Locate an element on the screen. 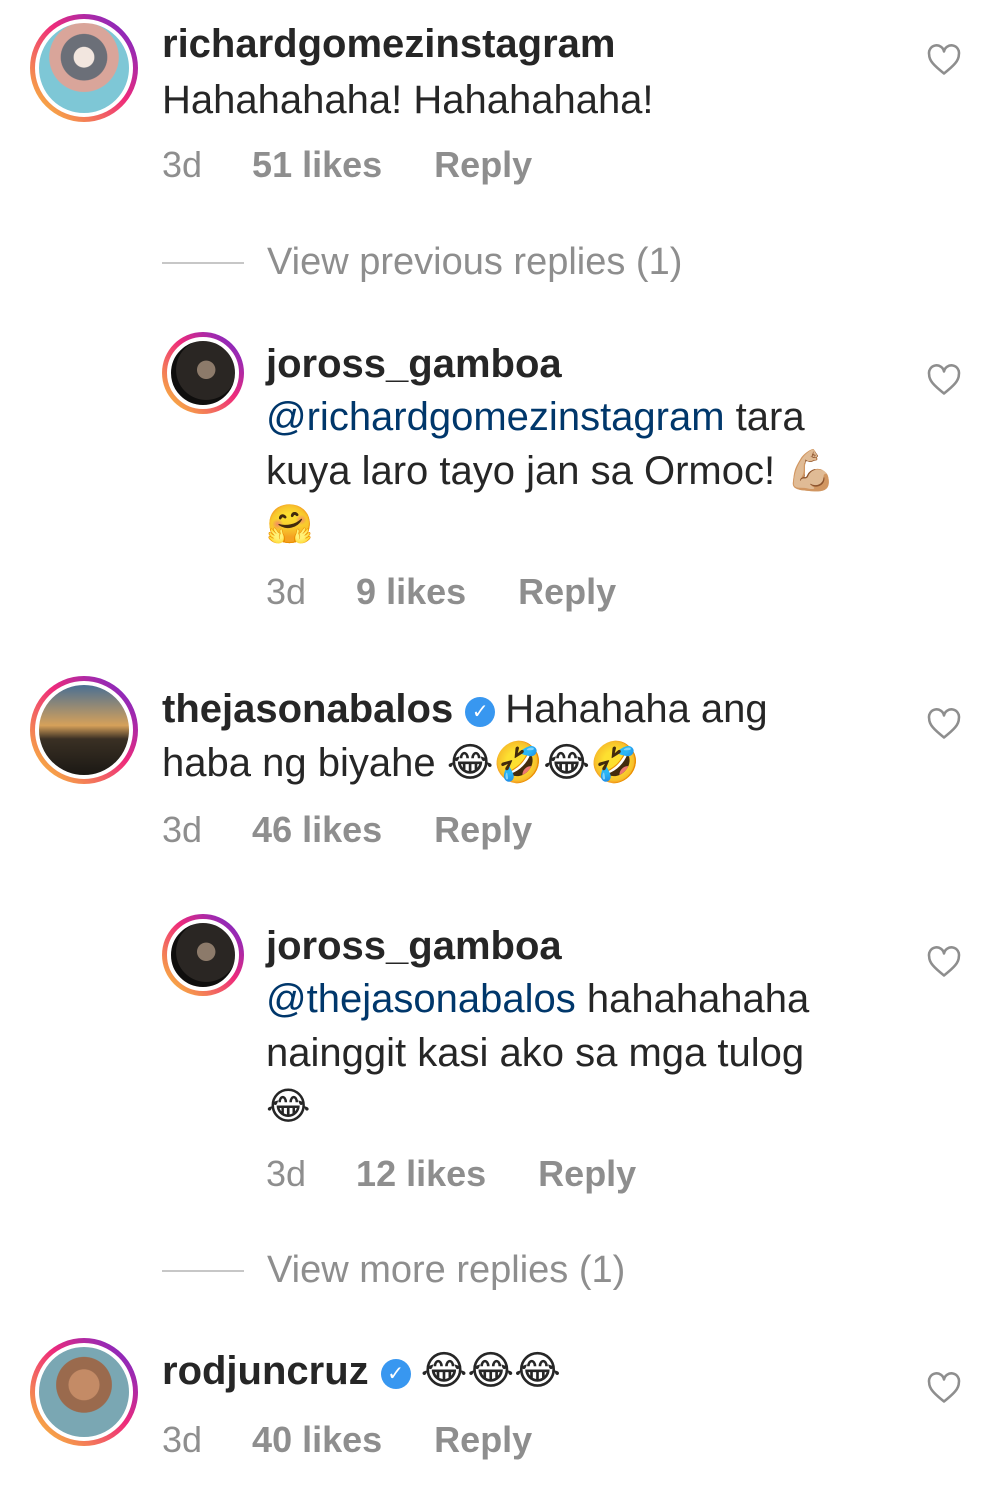 Image resolution: width=1000 pixels, height=1497 pixels. comment-likes: 51 likes is located at coordinates (317, 165).